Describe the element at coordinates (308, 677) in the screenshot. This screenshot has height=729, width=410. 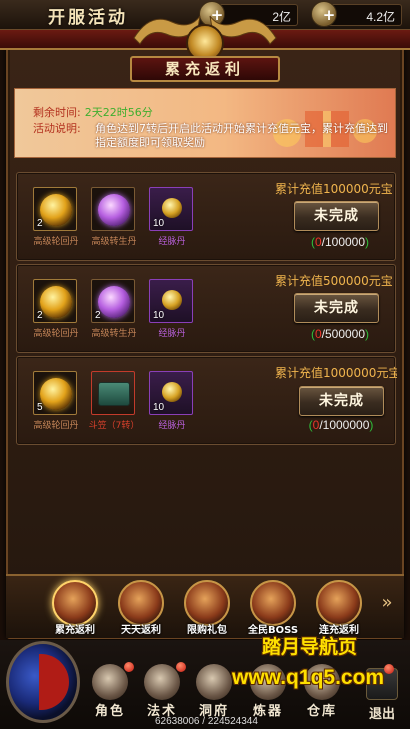
I see `watermark-url: www.q1q5.com` at that location.